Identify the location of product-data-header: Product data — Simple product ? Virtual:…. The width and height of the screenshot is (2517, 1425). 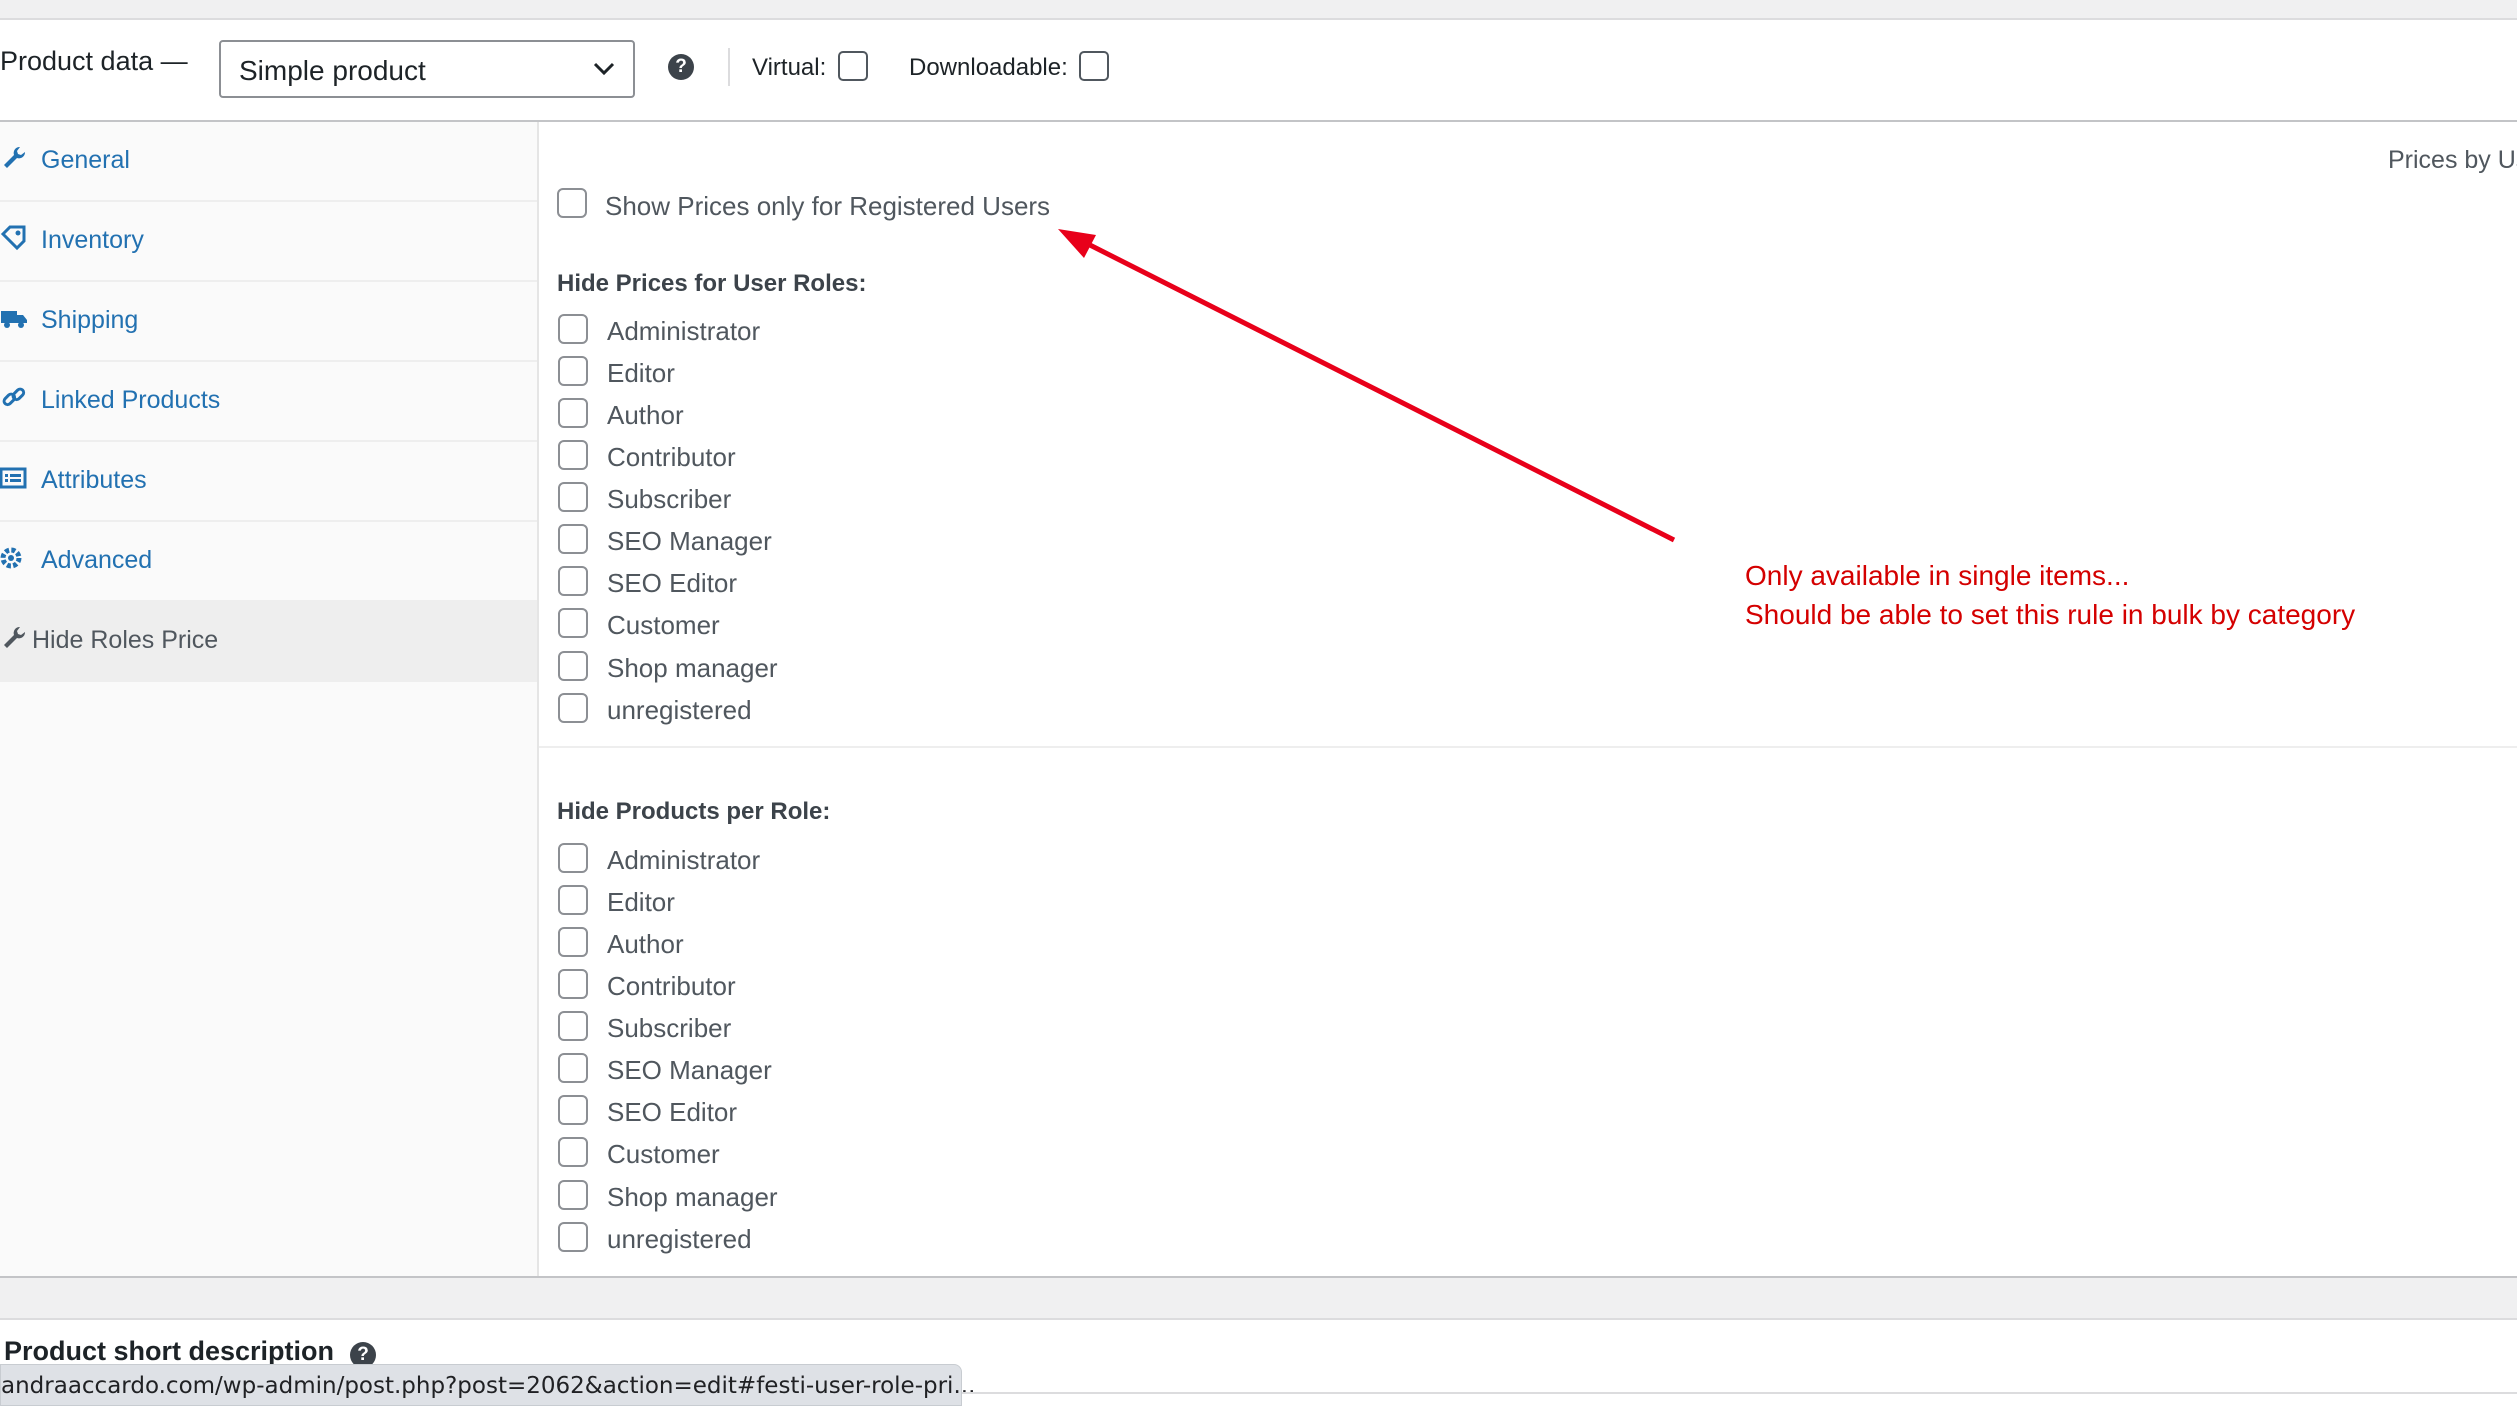
(1258, 71).